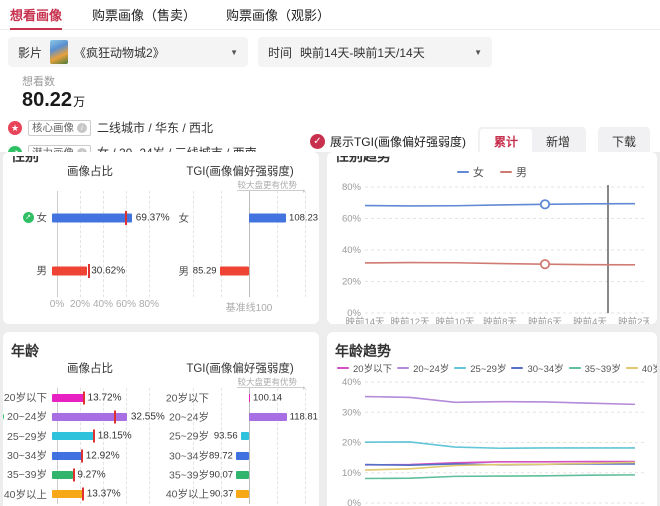 The height and width of the screenshot is (506, 660). Describe the element at coordinates (57, 304) in the screenshot. I see `x-tick-label: 0%` at that location.